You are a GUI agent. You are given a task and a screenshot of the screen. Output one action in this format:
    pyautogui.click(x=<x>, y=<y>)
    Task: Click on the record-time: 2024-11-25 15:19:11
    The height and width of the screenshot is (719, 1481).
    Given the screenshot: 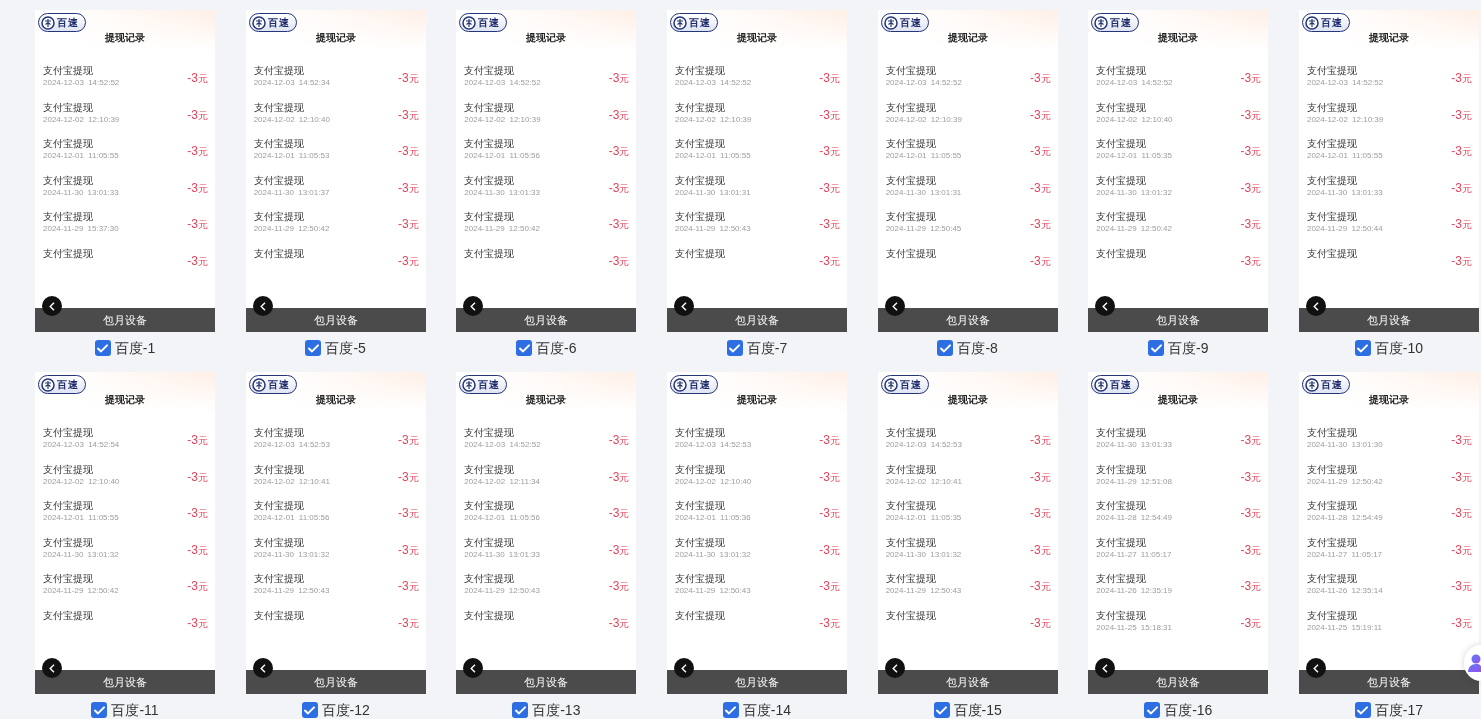 What is the action you would take?
    pyautogui.click(x=1344, y=627)
    